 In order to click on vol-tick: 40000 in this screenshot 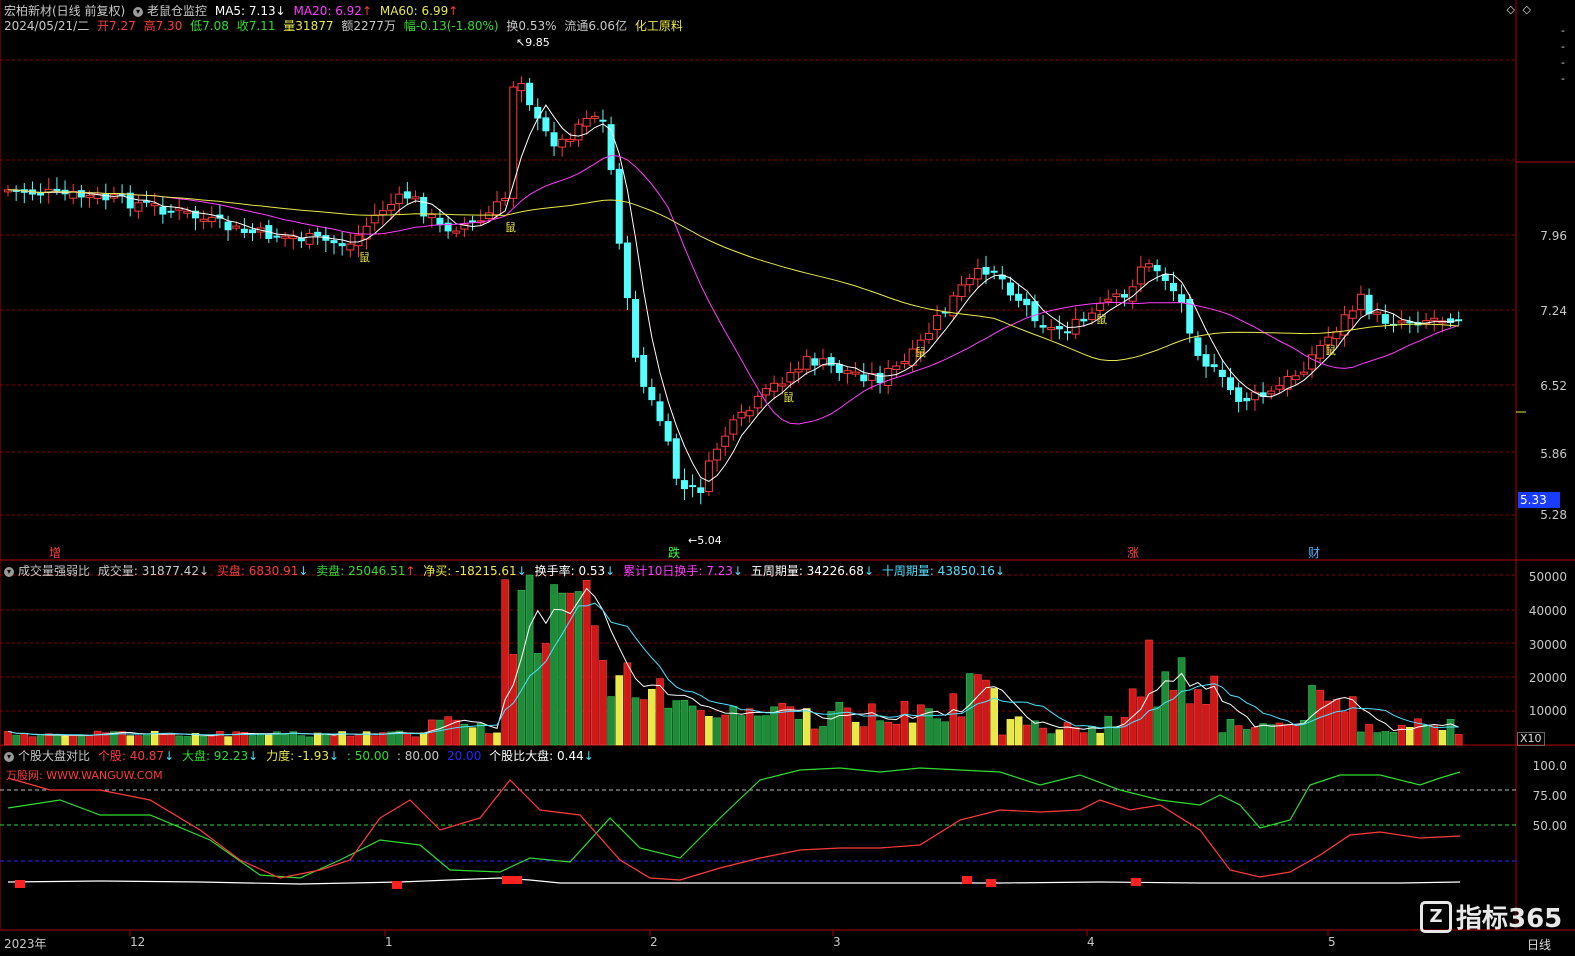, I will do `click(1547, 611)`.